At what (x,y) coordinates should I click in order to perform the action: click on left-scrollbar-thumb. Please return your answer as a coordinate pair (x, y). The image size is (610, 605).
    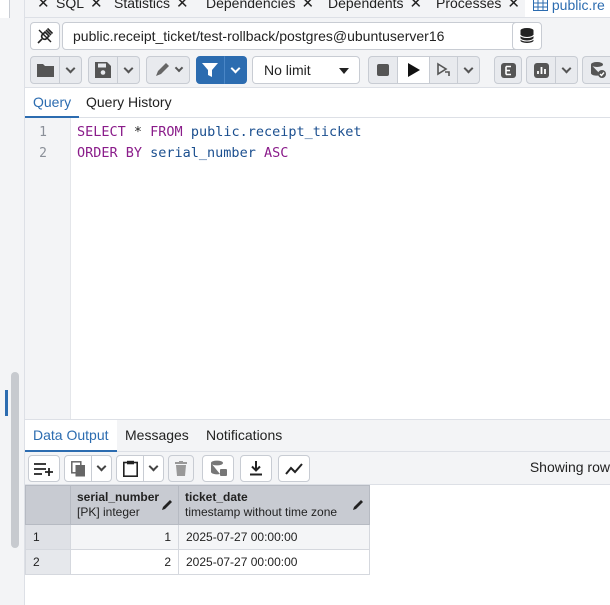
    Looking at the image, I should click on (15, 460).